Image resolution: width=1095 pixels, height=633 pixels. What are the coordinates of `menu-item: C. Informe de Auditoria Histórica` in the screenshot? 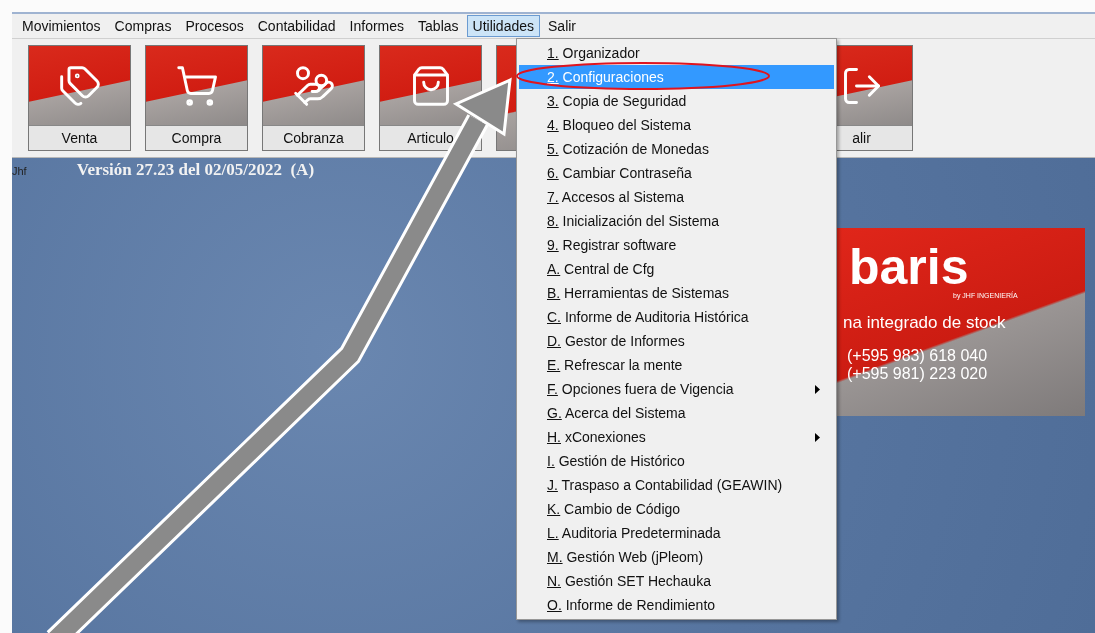 It's located at (676, 317).